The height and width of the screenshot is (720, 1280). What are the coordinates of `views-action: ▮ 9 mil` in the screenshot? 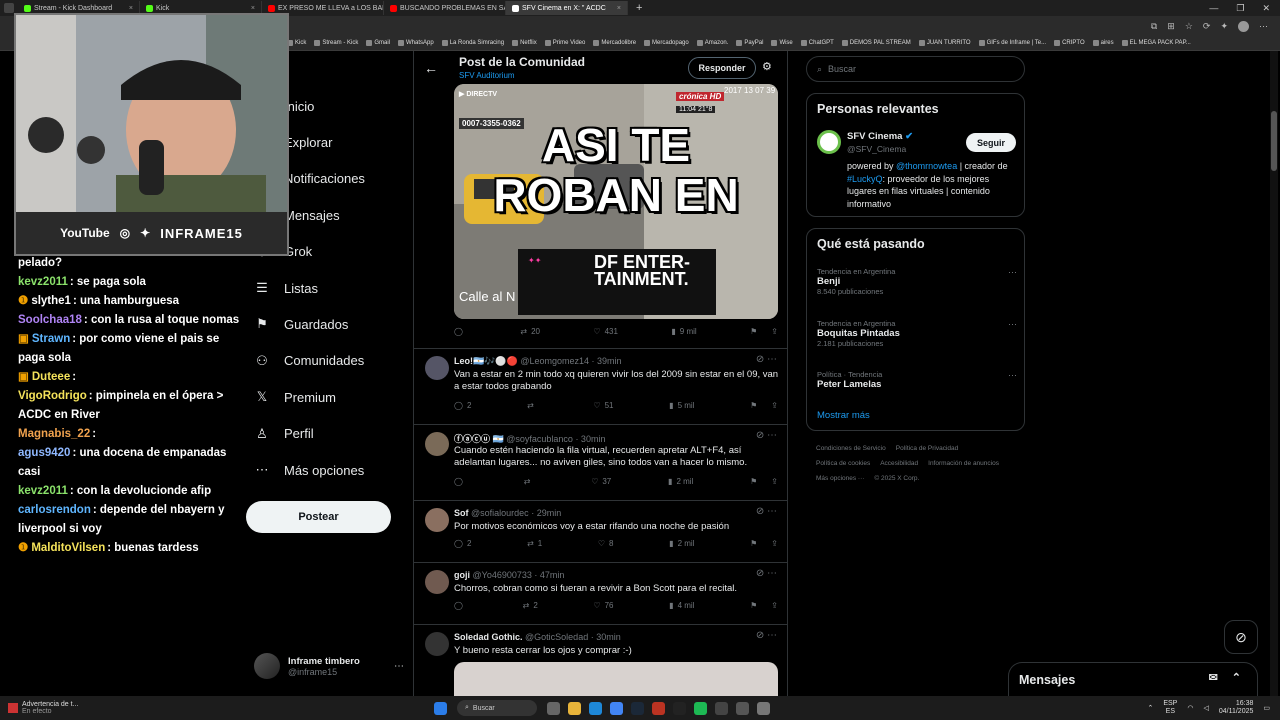 It's located at (683, 331).